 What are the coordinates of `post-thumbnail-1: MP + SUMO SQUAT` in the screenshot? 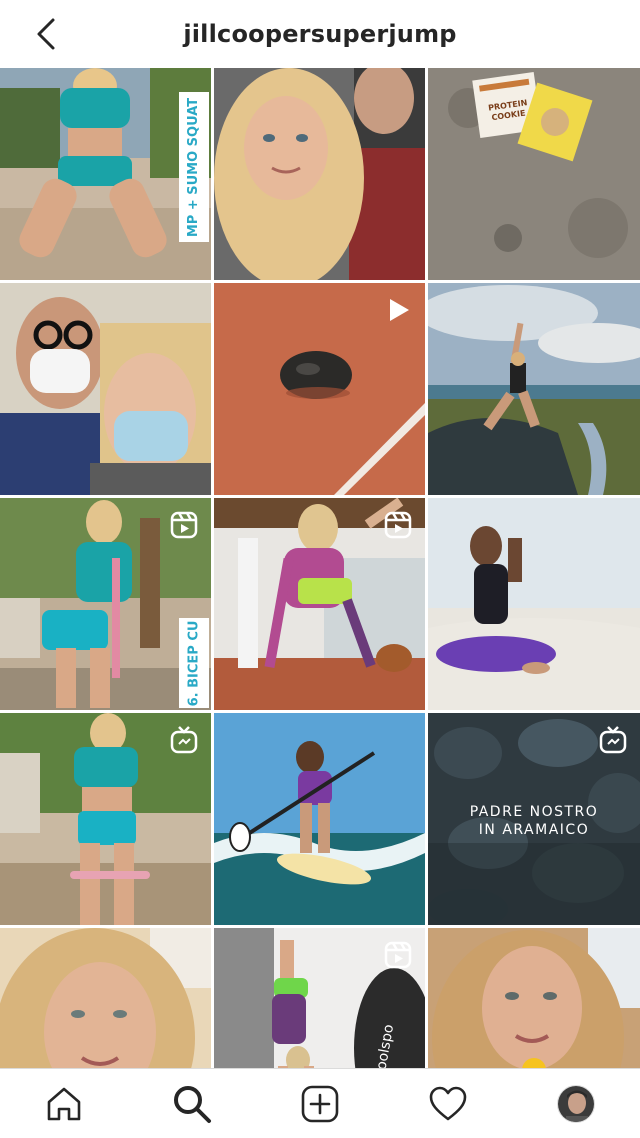 It's located at (105, 174).